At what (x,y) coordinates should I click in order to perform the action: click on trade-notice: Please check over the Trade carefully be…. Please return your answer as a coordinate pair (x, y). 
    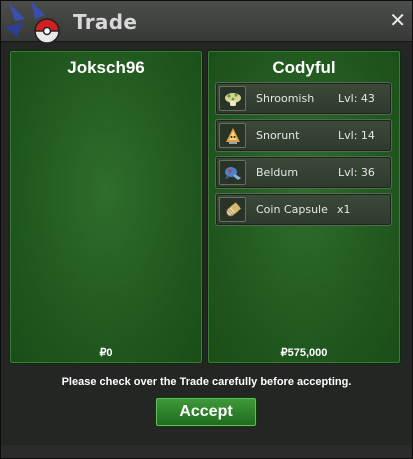
    Looking at the image, I should click on (206, 382).